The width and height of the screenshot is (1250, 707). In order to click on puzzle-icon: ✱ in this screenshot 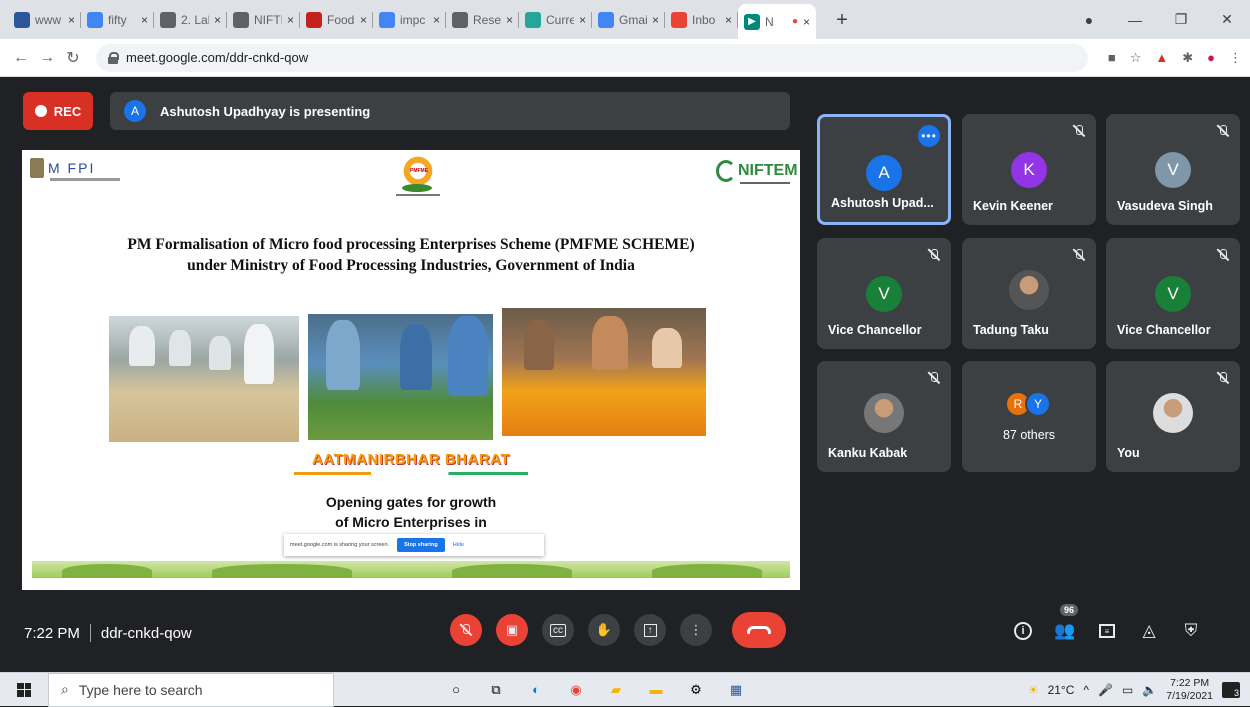, I will do `click(1187, 58)`.